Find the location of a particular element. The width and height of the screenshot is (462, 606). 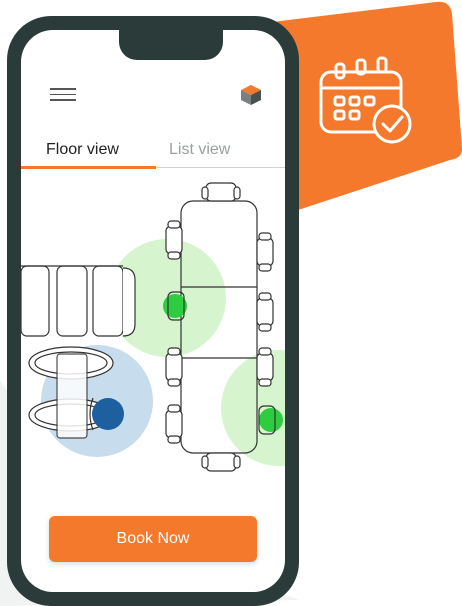

available-zone is located at coordinates (253, 408).